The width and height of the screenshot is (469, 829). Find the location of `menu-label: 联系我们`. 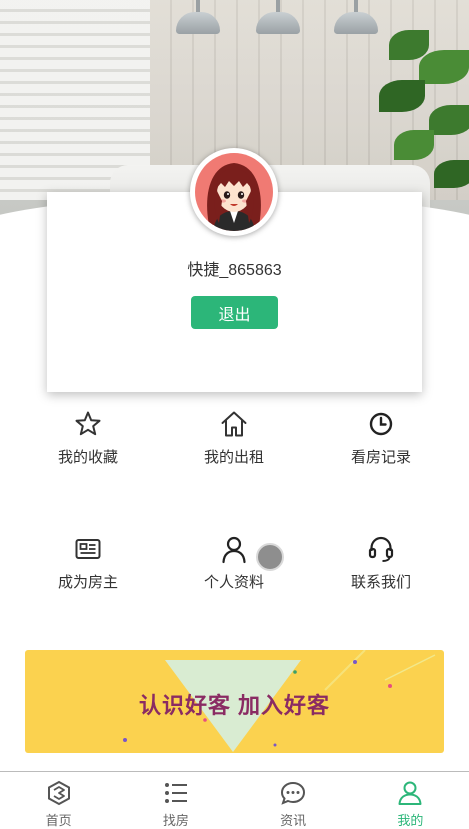

menu-label: 联系我们 is located at coordinates (380, 582).